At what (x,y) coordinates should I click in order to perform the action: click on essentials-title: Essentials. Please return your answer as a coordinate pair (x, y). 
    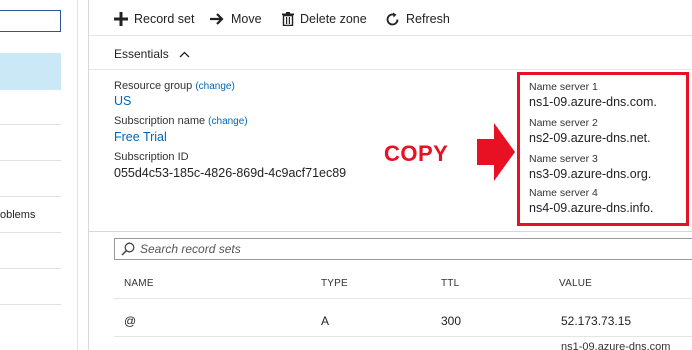
    Looking at the image, I should click on (141, 54).